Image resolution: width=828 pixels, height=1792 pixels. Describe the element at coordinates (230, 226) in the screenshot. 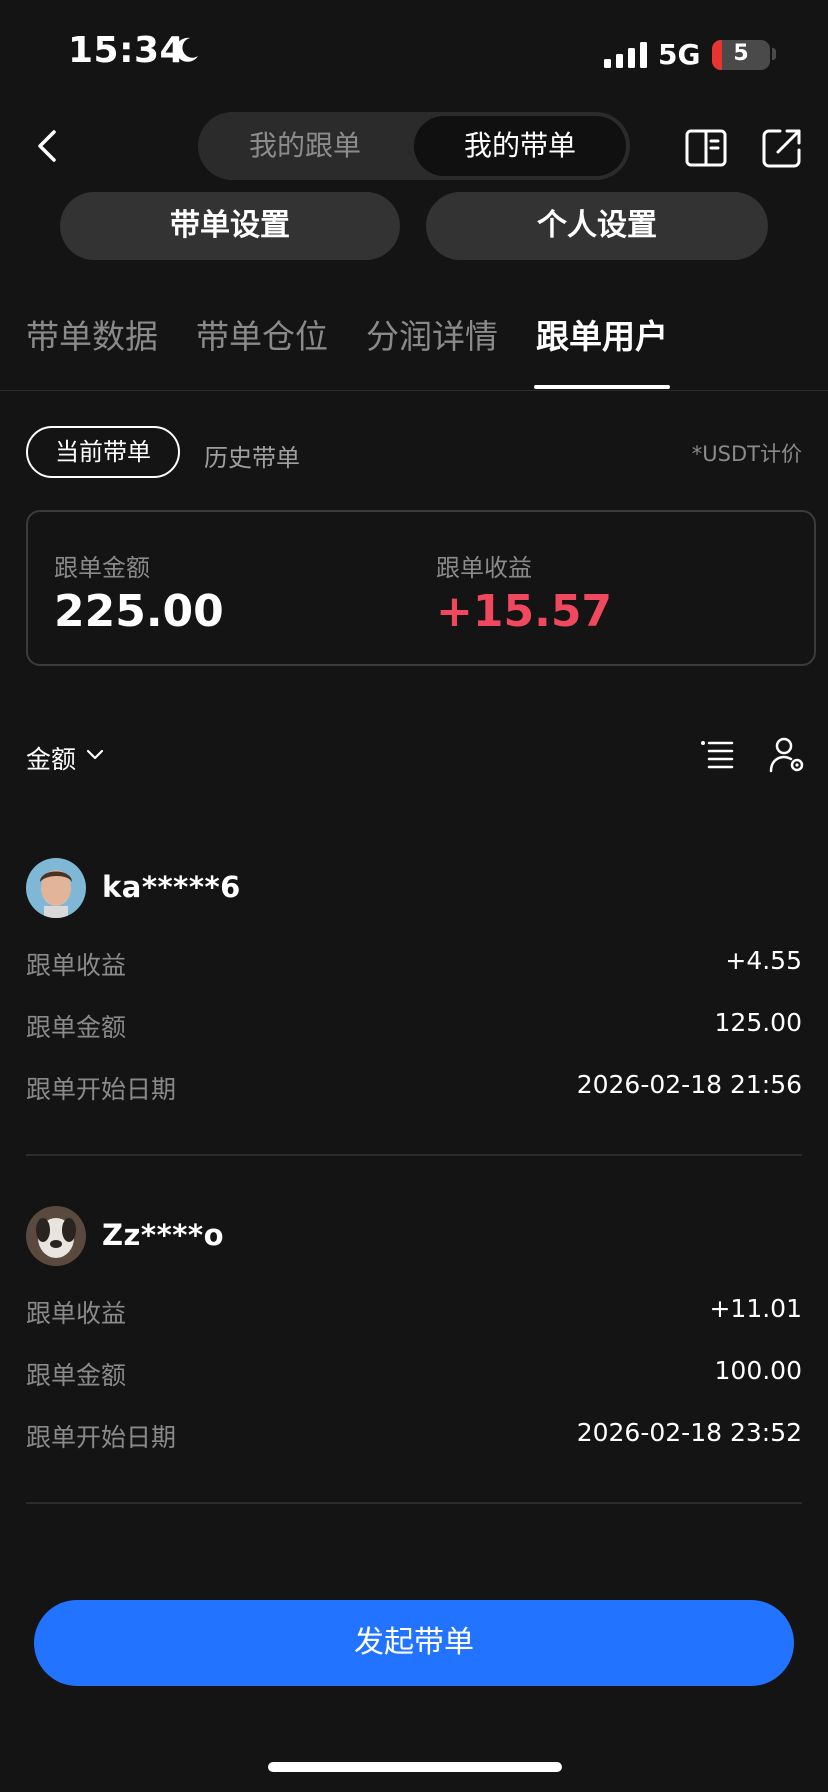

I see `lead-settings-button: 带单设置` at that location.